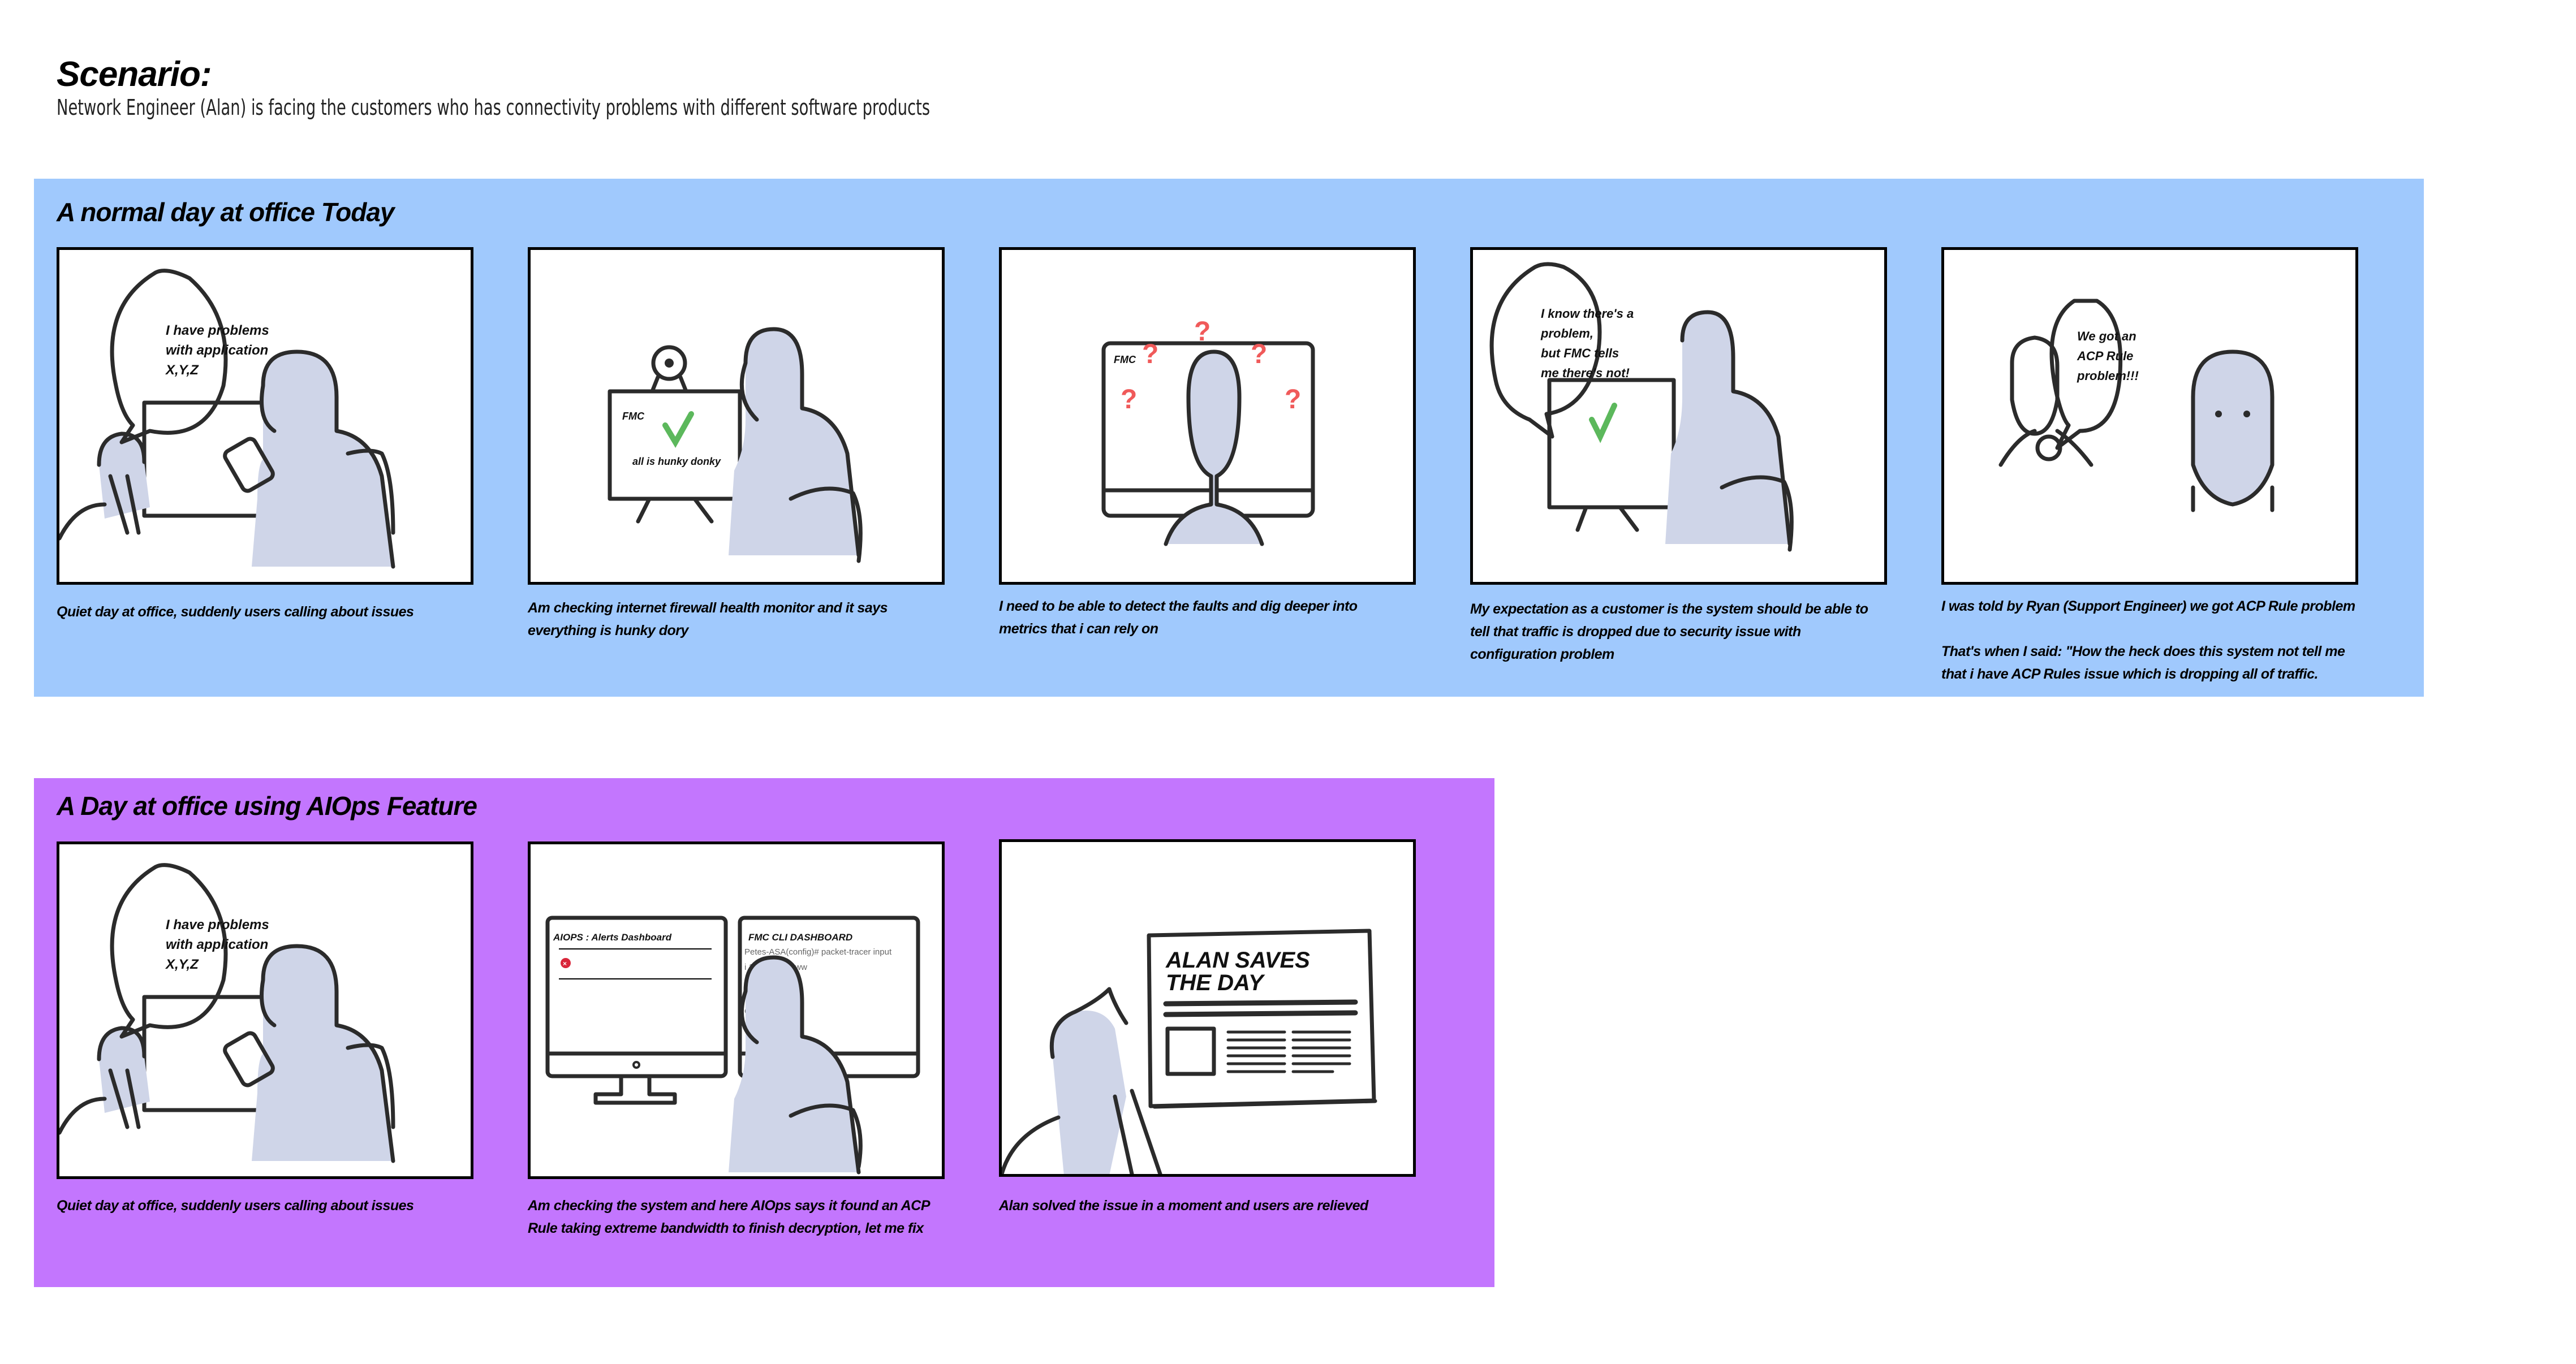 This screenshot has height=1364, width=2576. I want to click on scenario-title: Scenario:, so click(134, 74).